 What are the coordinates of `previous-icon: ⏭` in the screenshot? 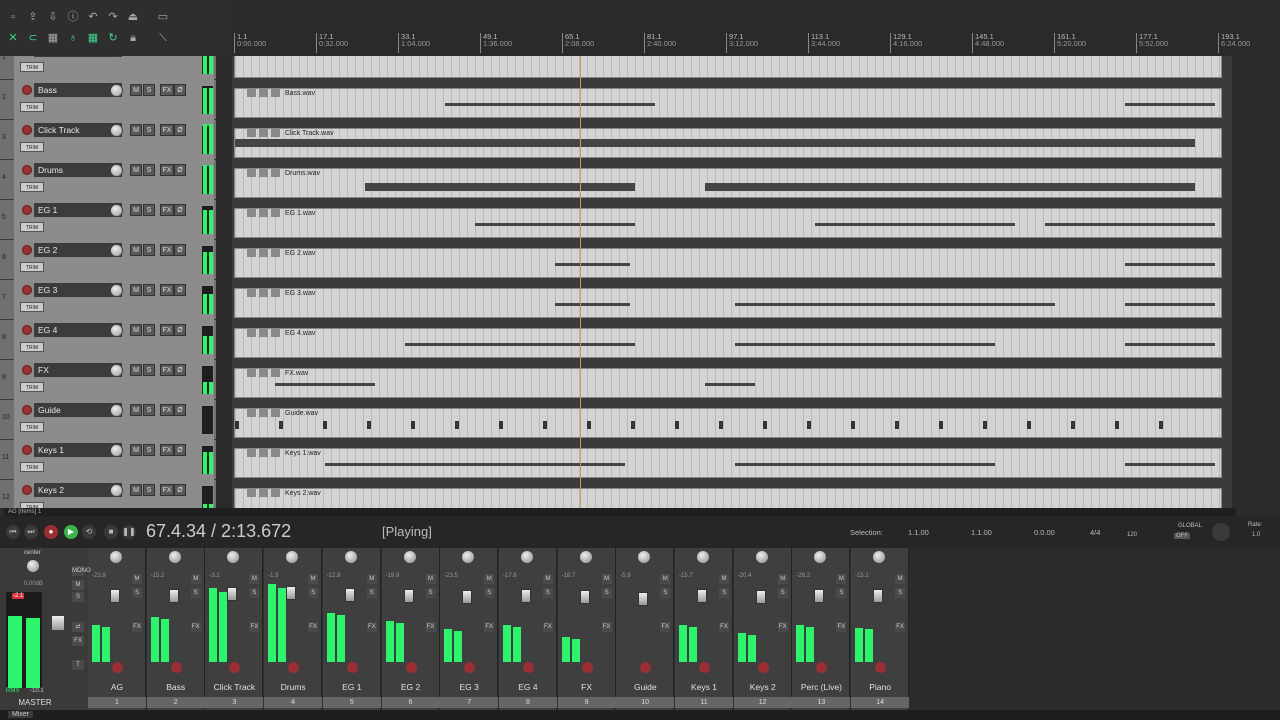 It's located at (31, 532).